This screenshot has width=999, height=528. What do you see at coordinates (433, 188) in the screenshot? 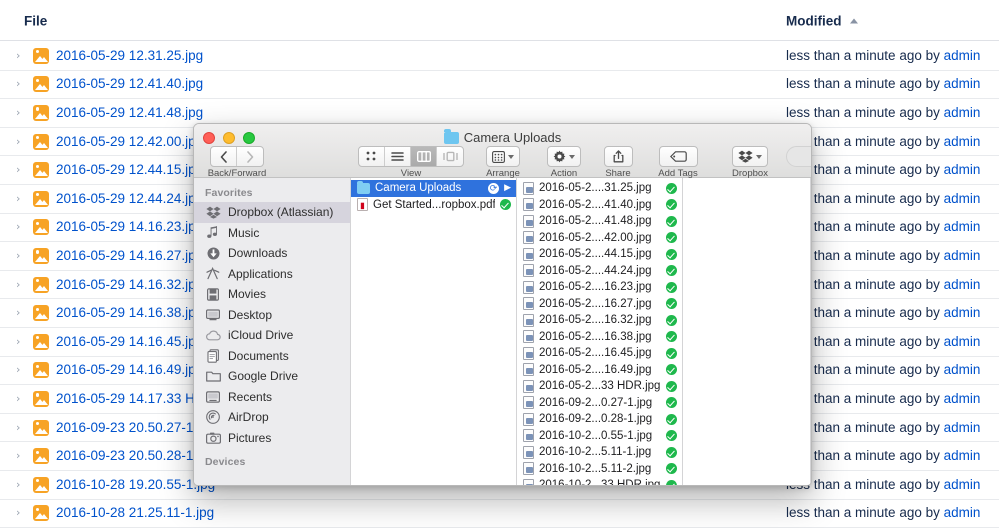
I see `finder-list-item: Camera Uploads⟳▶` at bounding box center [433, 188].